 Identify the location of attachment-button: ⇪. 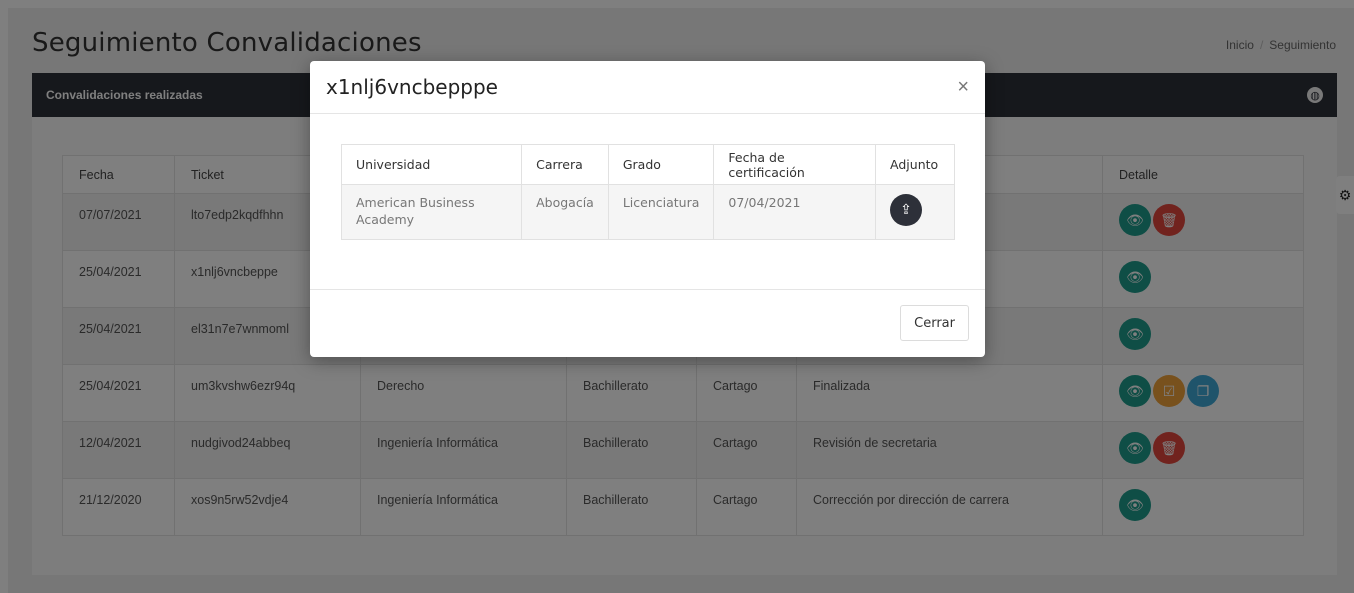
(906, 210).